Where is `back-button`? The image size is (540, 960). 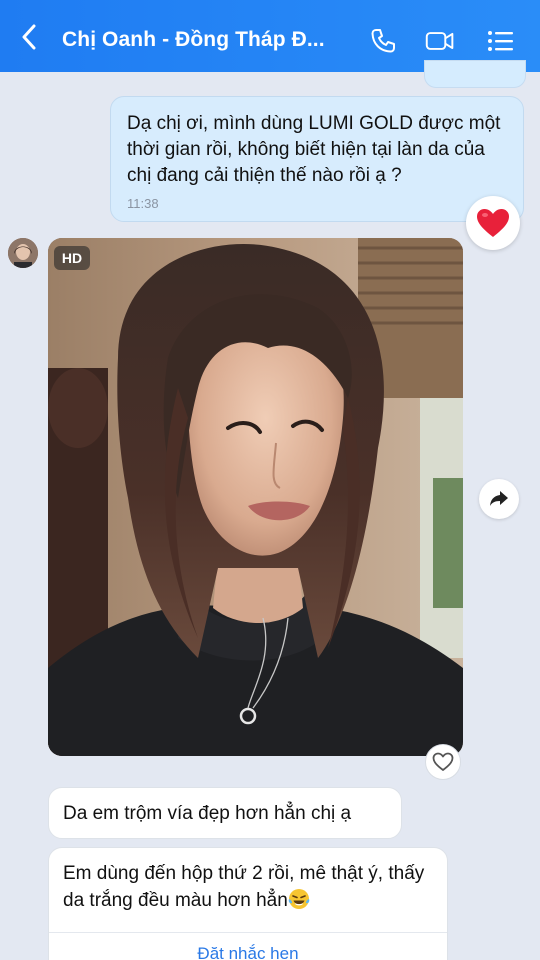 back-button is located at coordinates (29, 37).